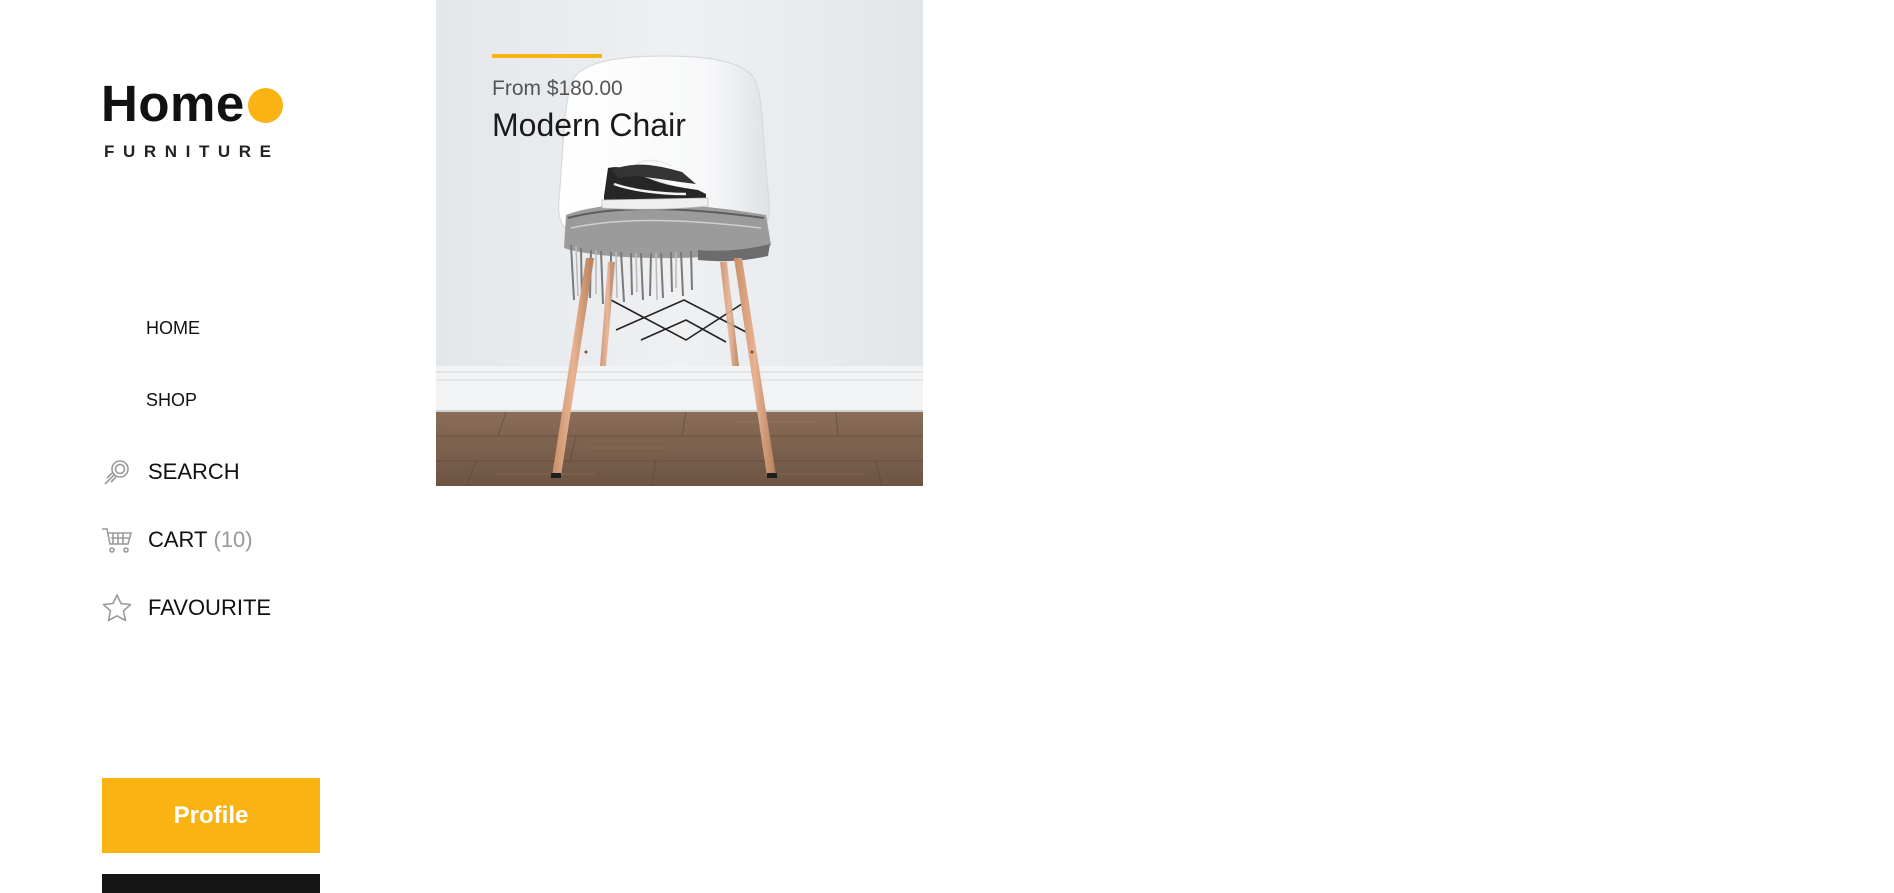 The image size is (1894, 893). What do you see at coordinates (173, 103) in the screenshot?
I see `logo-title: Home` at bounding box center [173, 103].